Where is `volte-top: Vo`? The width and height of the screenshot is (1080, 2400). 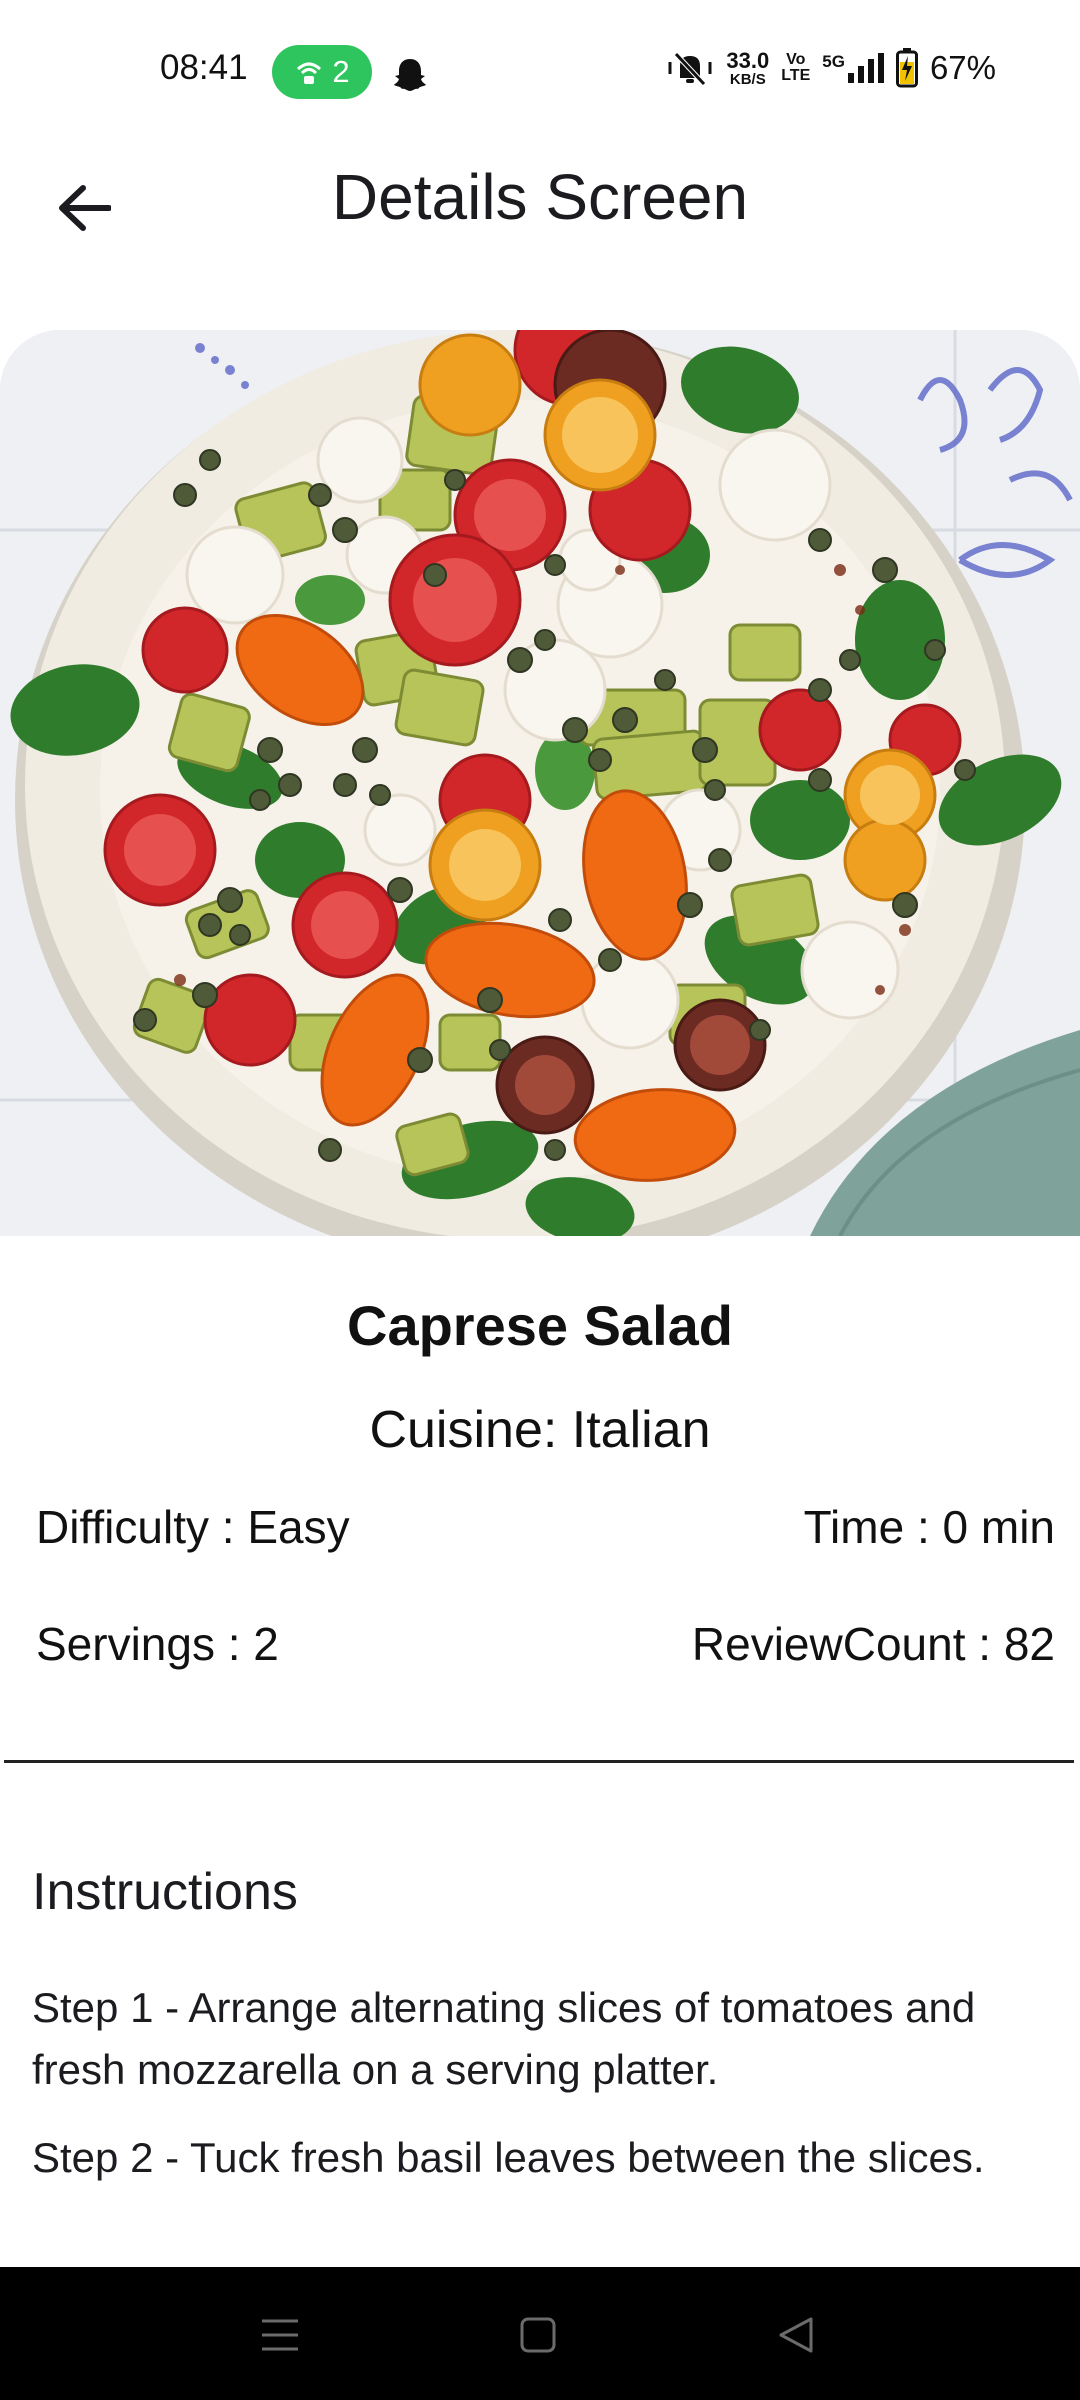
volte-top: Vo is located at coordinates (796, 59).